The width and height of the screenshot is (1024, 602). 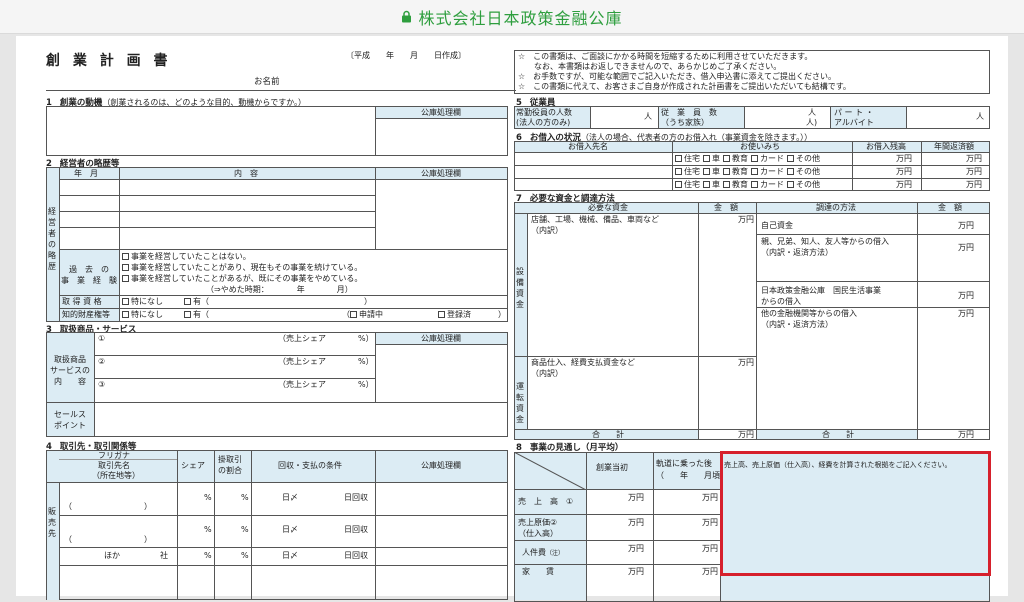 I want to click on license-label: 取 得 資 格, so click(x=82, y=301).